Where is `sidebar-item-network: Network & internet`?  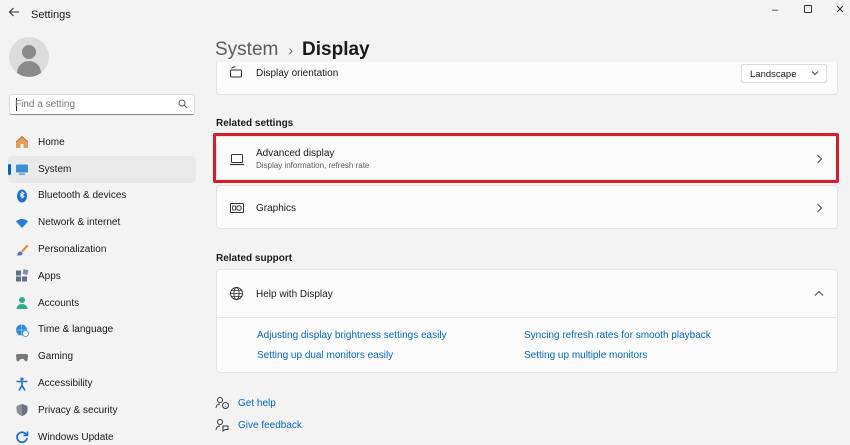
sidebar-item-network: Network & internet is located at coordinates (102, 222).